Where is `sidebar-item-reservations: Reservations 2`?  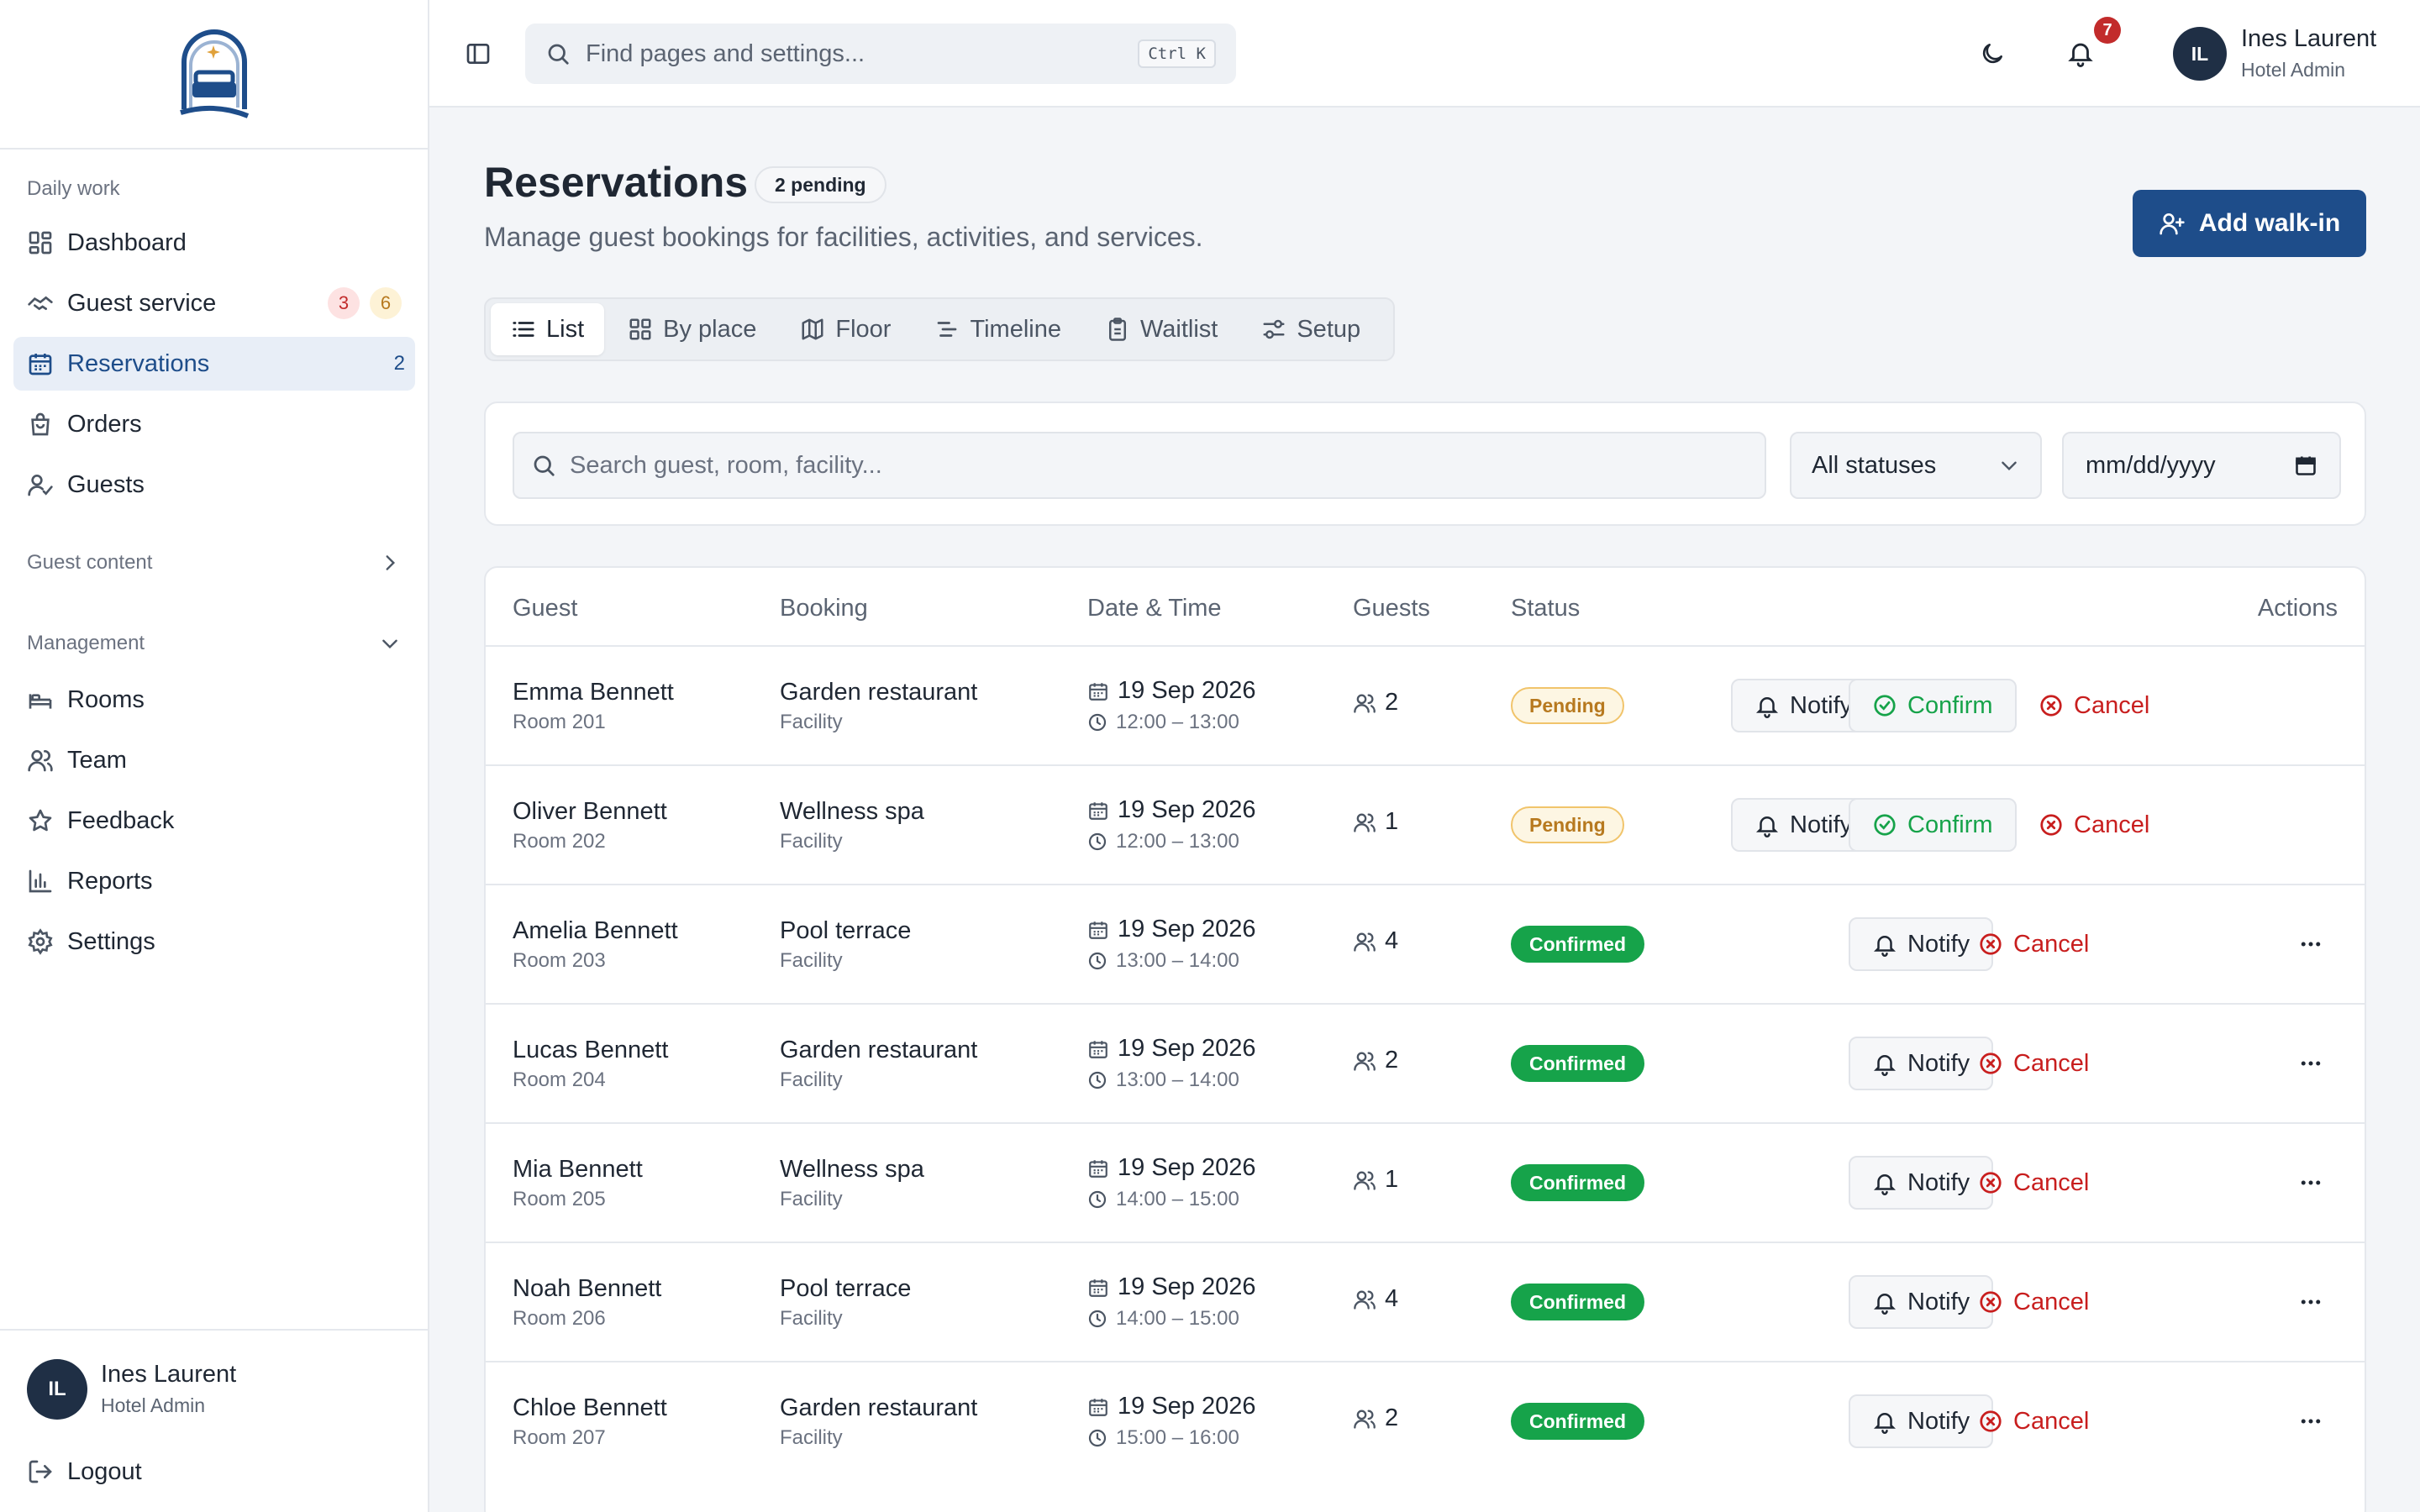 sidebar-item-reservations: Reservations 2 is located at coordinates (214, 364).